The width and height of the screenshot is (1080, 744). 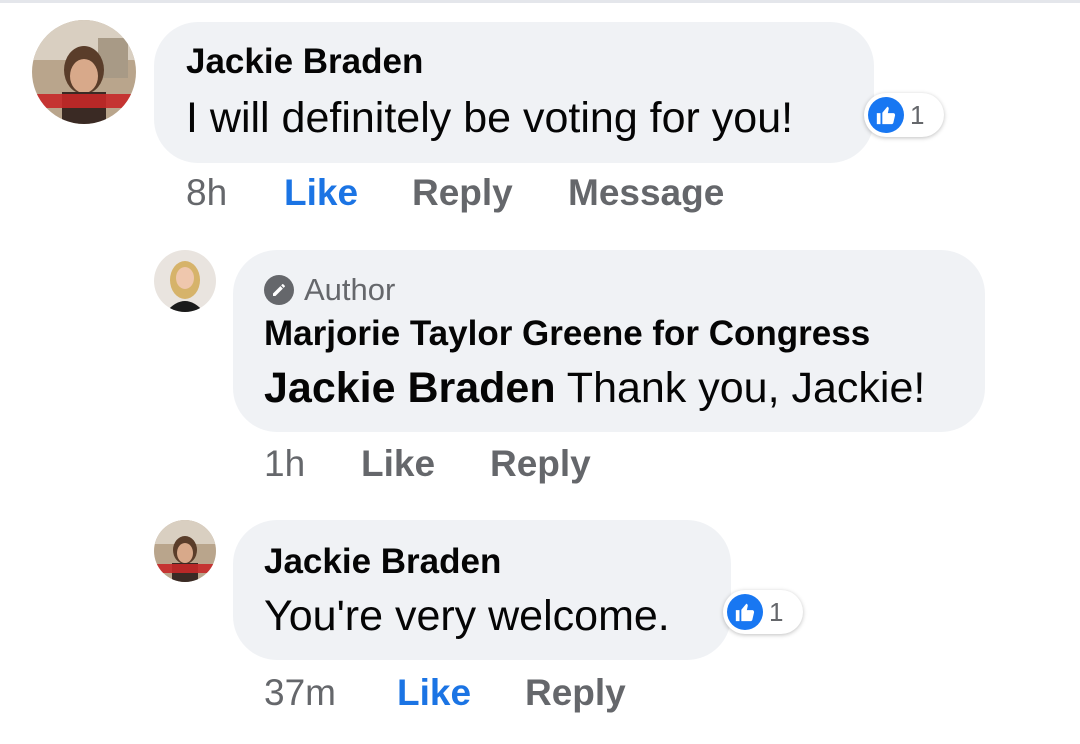 I want to click on message-button: Message, so click(x=646, y=193).